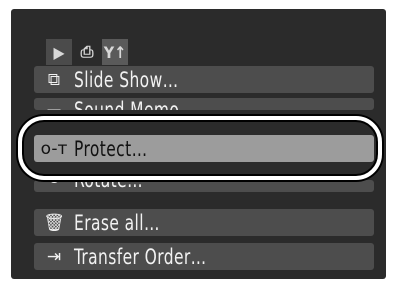  I want to click on key-icon: o-т, so click(54, 148).